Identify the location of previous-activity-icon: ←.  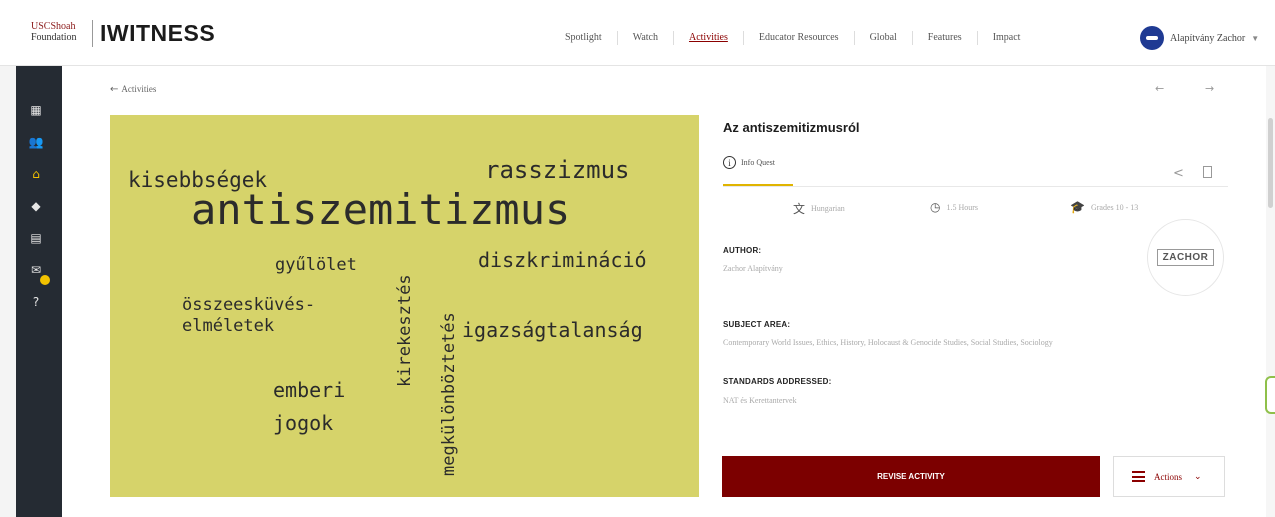
(1159, 88).